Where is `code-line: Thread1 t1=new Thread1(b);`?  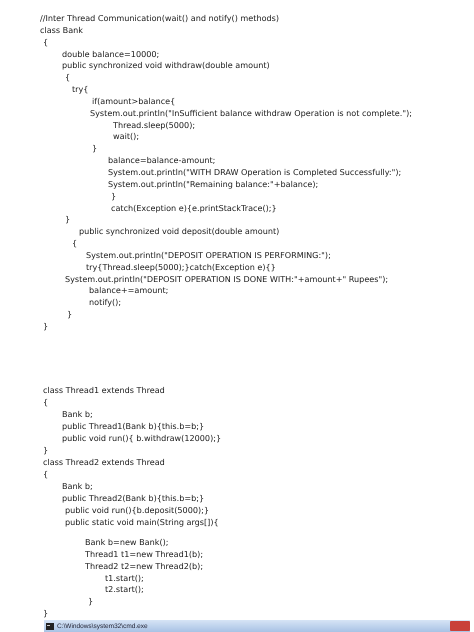
code-line: Thread1 t1=new Thread1(b); is located at coordinates (144, 554).